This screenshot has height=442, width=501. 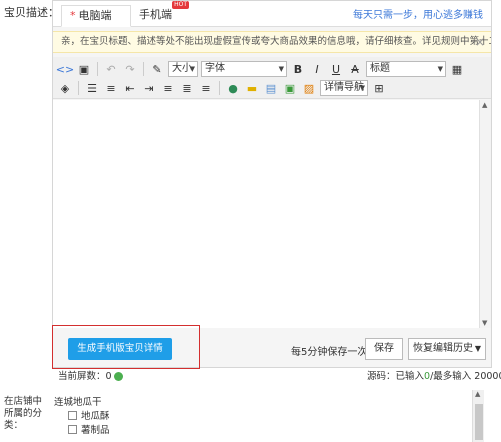 What do you see at coordinates (126, 347) in the screenshot?
I see `annotation-highlight` at bounding box center [126, 347].